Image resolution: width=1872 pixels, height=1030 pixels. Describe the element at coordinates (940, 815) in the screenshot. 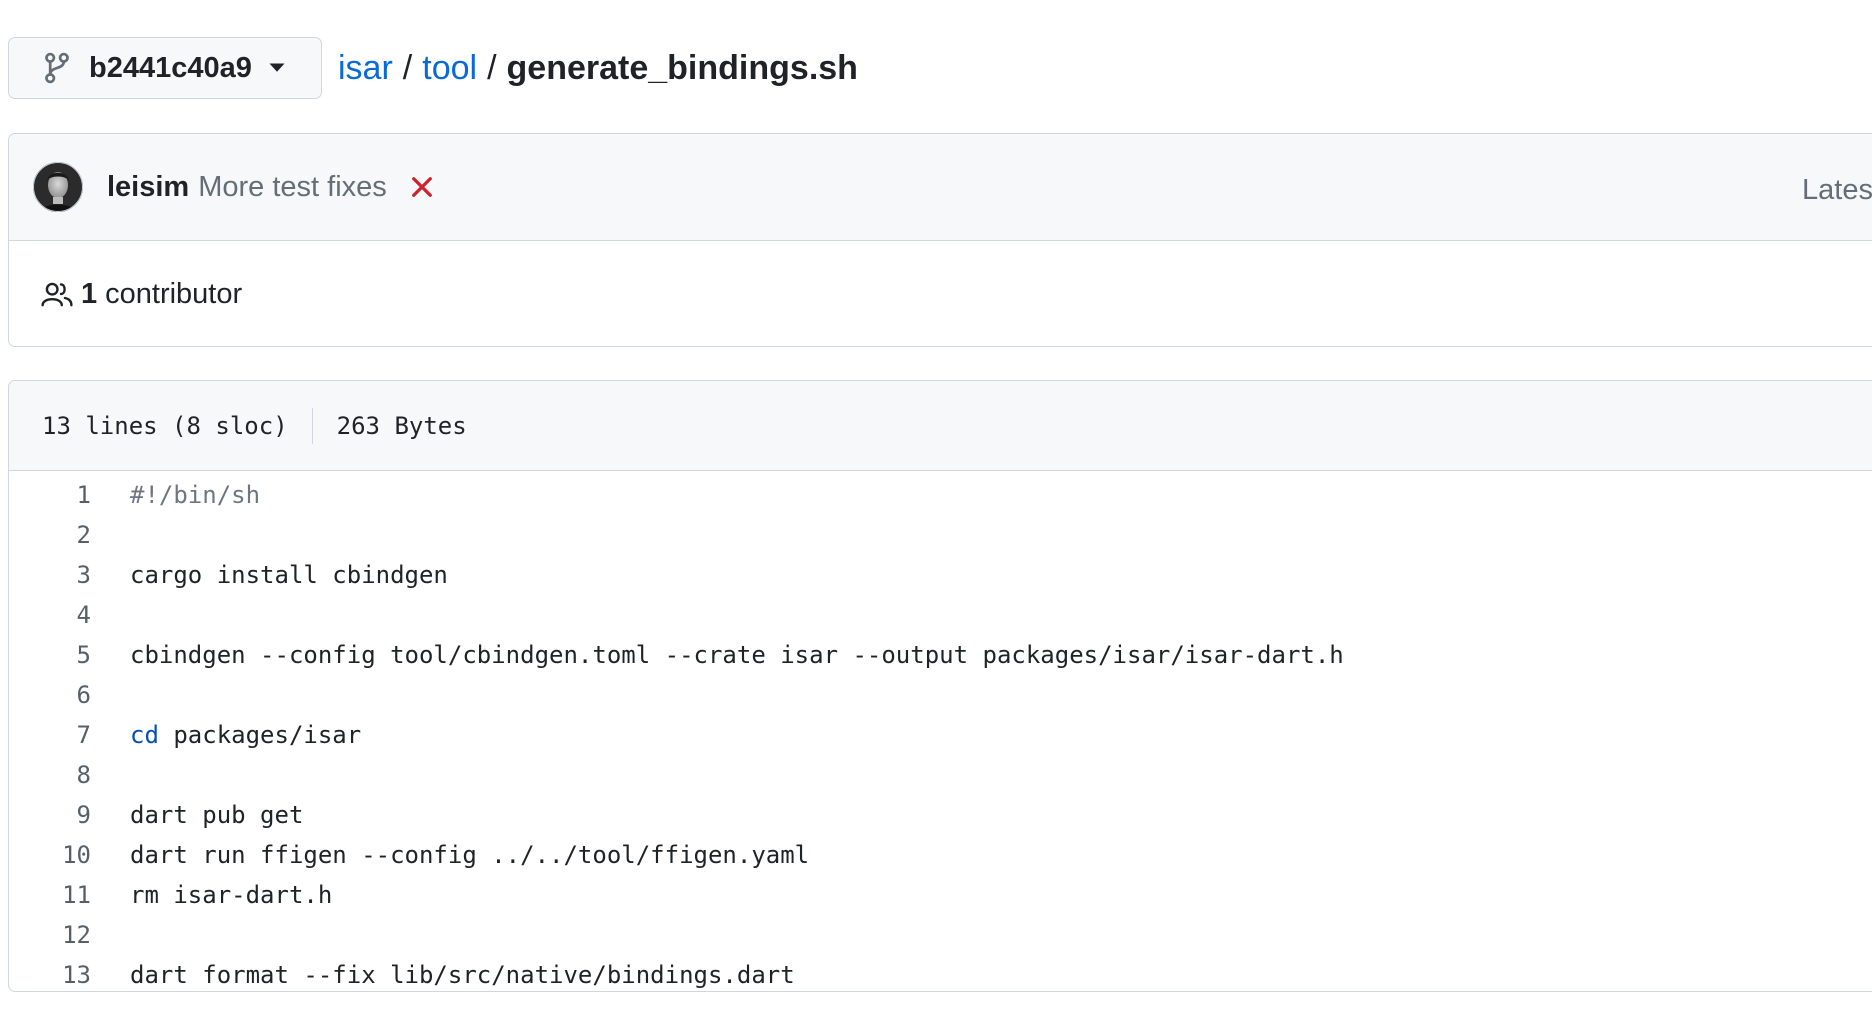

I see `code-line: 9 dart pub get` at that location.